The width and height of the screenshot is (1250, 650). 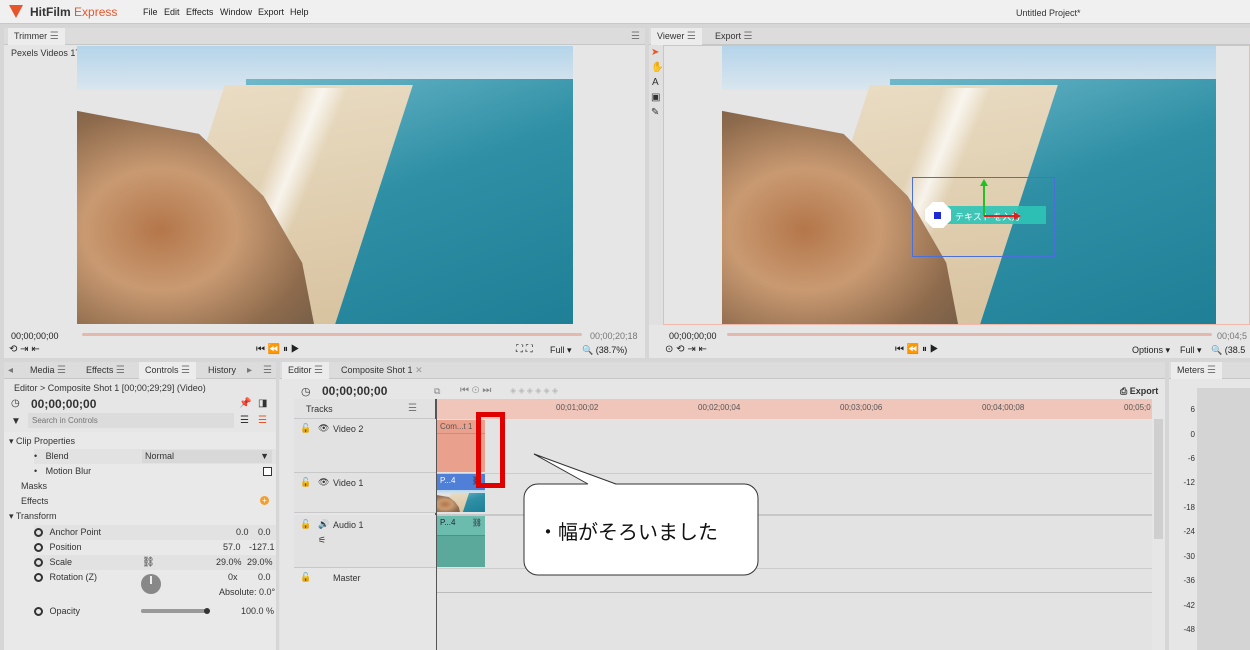 What do you see at coordinates (917, 349) in the screenshot?
I see `viewer-playback-controls: ⏮ ⏪ ⏸ ▶` at bounding box center [917, 349].